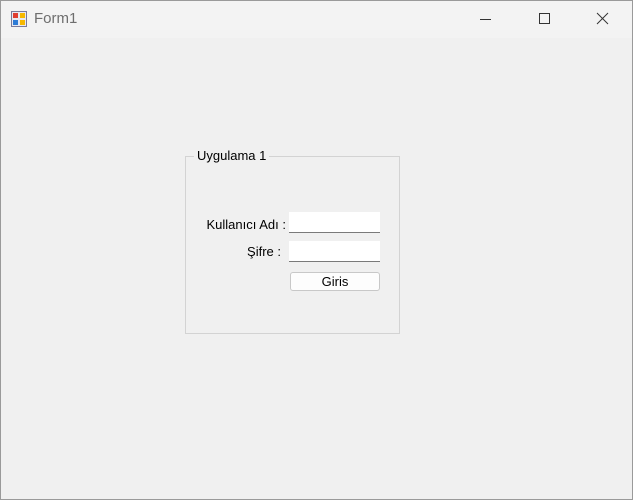  I want to click on windows-forms-app-icon, so click(19, 19).